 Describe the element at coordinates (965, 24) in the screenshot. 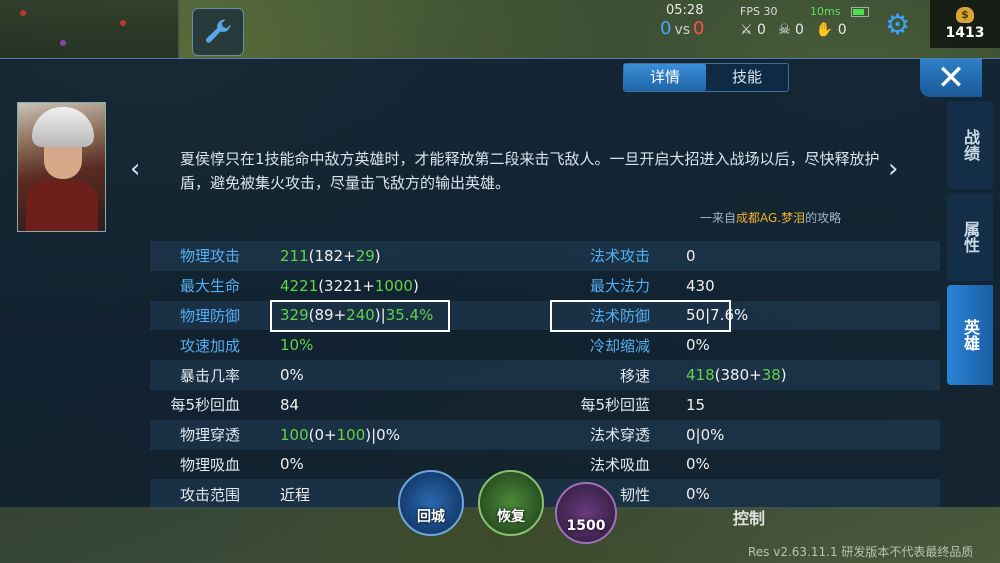

I see `gold-counter: $ 1413` at that location.